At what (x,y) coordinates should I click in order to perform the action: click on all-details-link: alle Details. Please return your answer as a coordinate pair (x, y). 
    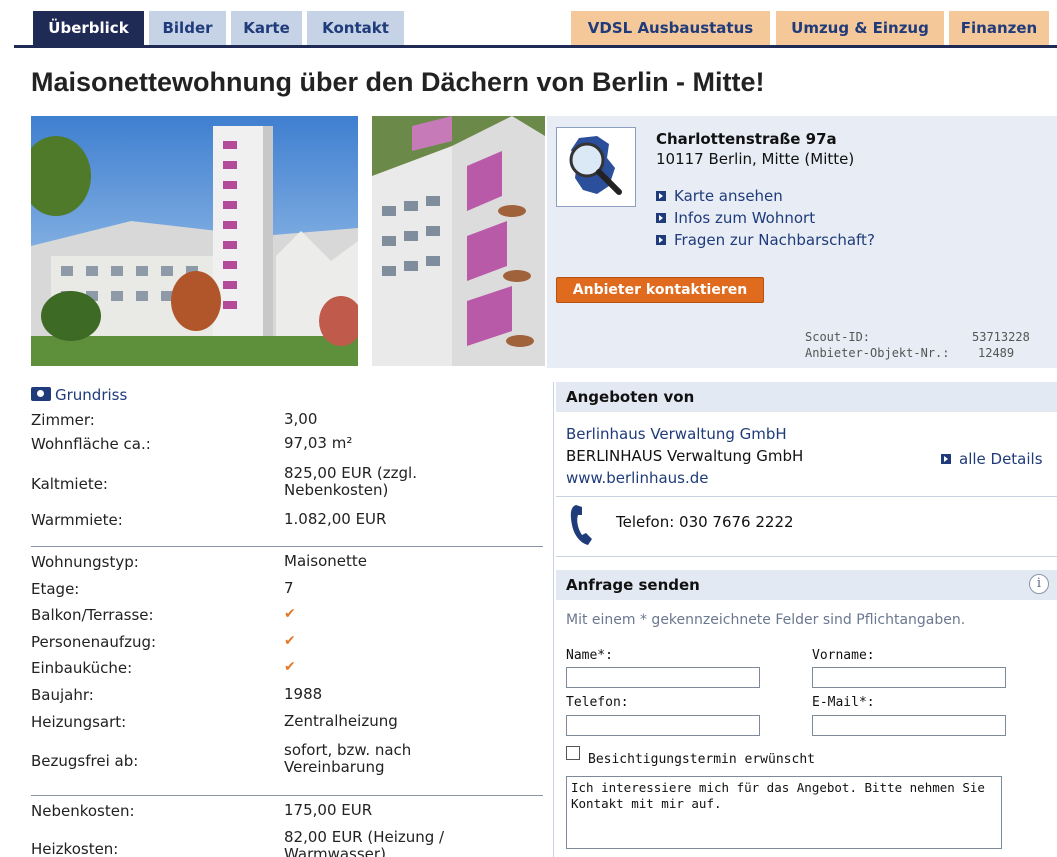
    Looking at the image, I should click on (992, 459).